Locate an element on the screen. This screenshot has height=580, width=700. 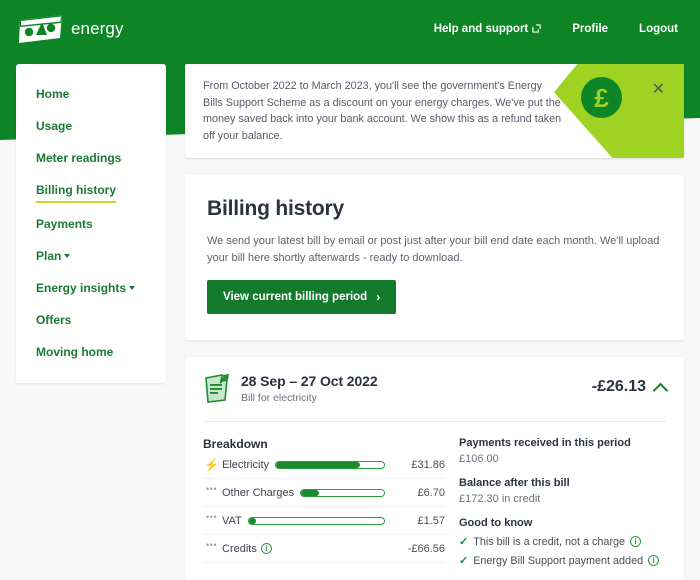
nav-profile-label: Profile is located at coordinates (590, 28).